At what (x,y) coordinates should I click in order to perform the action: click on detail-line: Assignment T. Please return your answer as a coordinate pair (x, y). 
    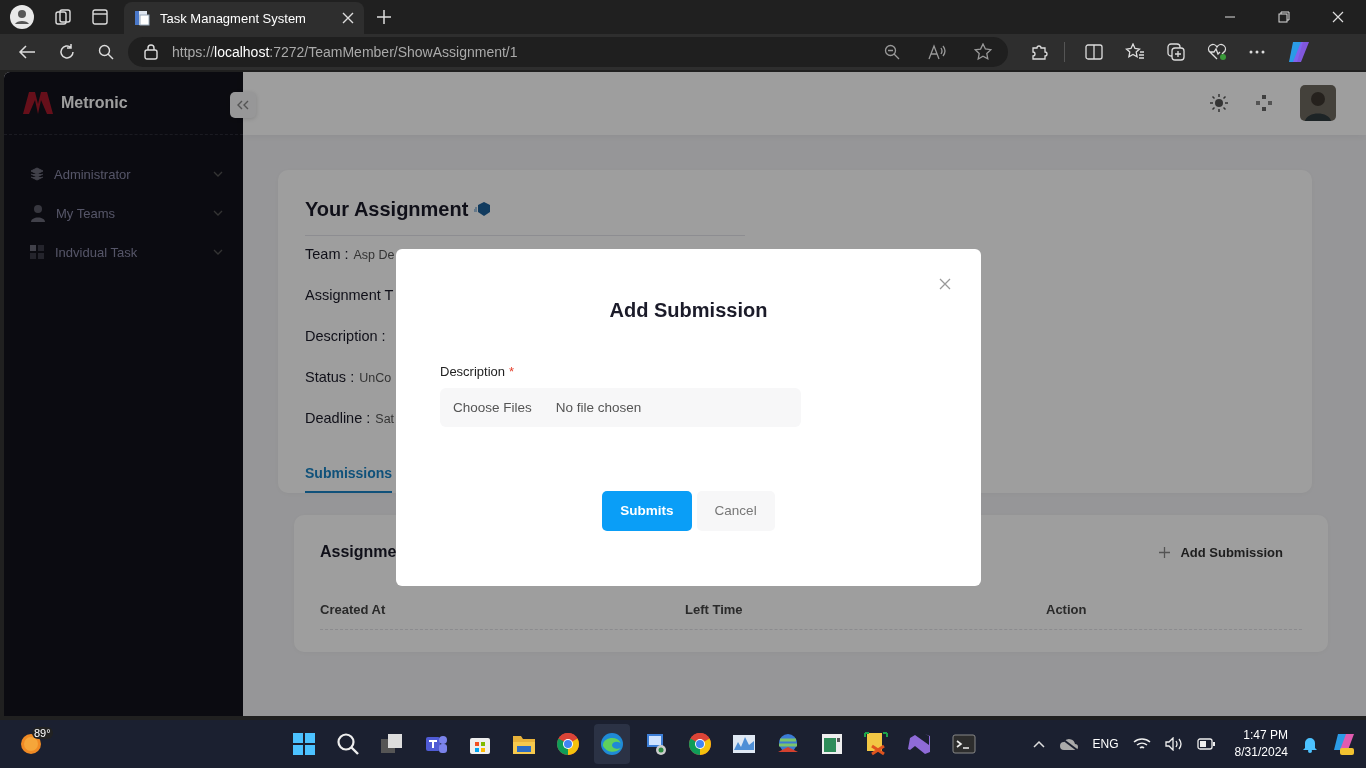
    Looking at the image, I should click on (349, 295).